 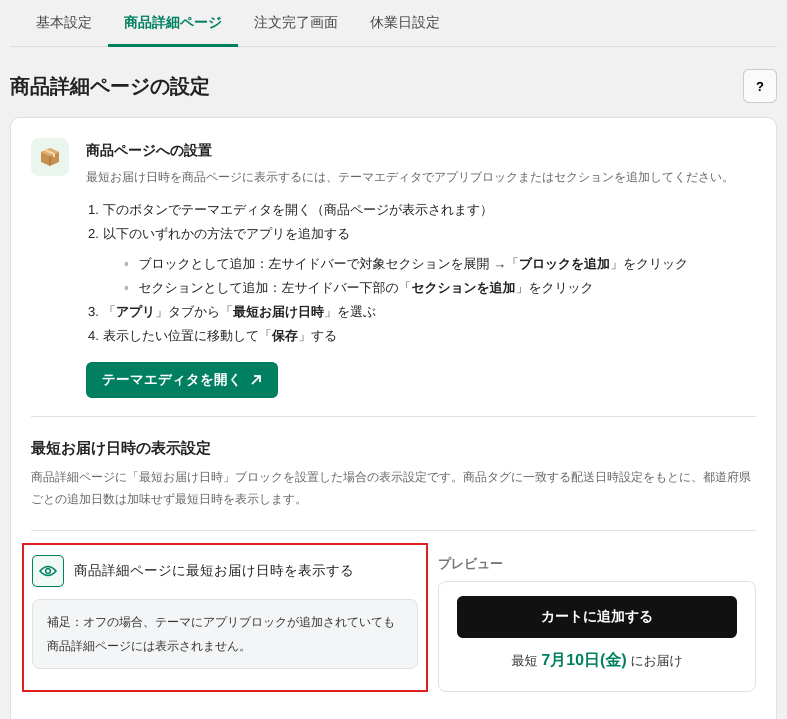 I want to click on help-button: ?, so click(x=760, y=86).